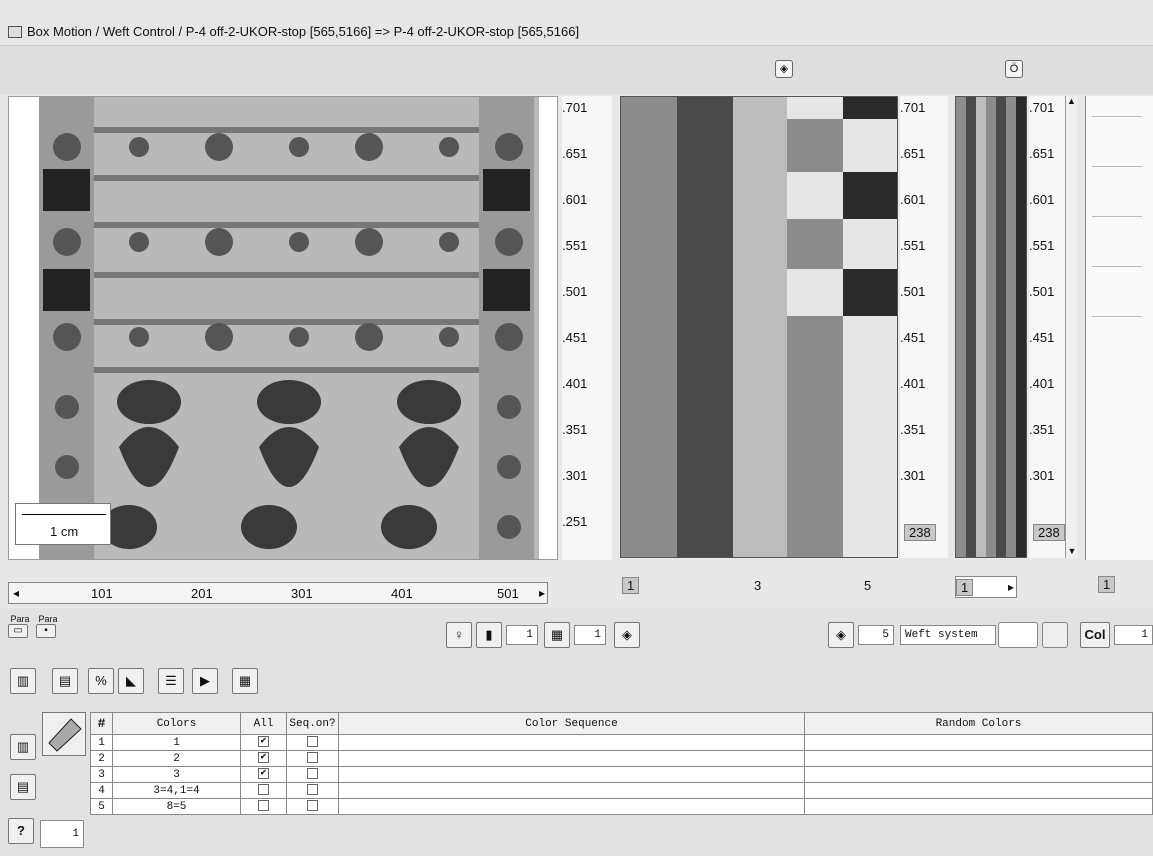 Image resolution: width=1153 pixels, height=856 pixels. What do you see at coordinates (176, 806) in the screenshot?
I see `row-colors: 8=5` at bounding box center [176, 806].